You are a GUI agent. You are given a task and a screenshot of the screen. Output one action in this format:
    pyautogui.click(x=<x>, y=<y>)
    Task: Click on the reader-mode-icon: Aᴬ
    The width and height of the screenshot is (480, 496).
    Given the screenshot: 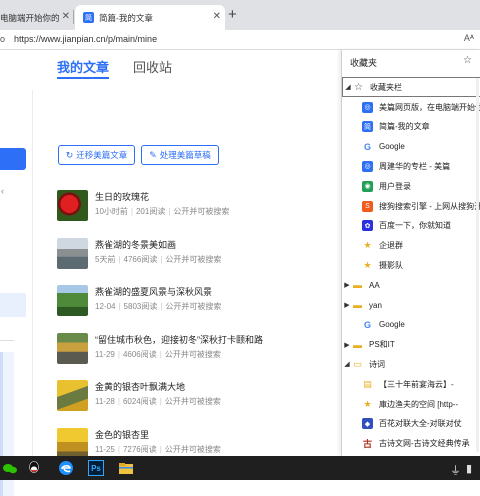 What is the action you would take?
    pyautogui.click(x=469, y=38)
    